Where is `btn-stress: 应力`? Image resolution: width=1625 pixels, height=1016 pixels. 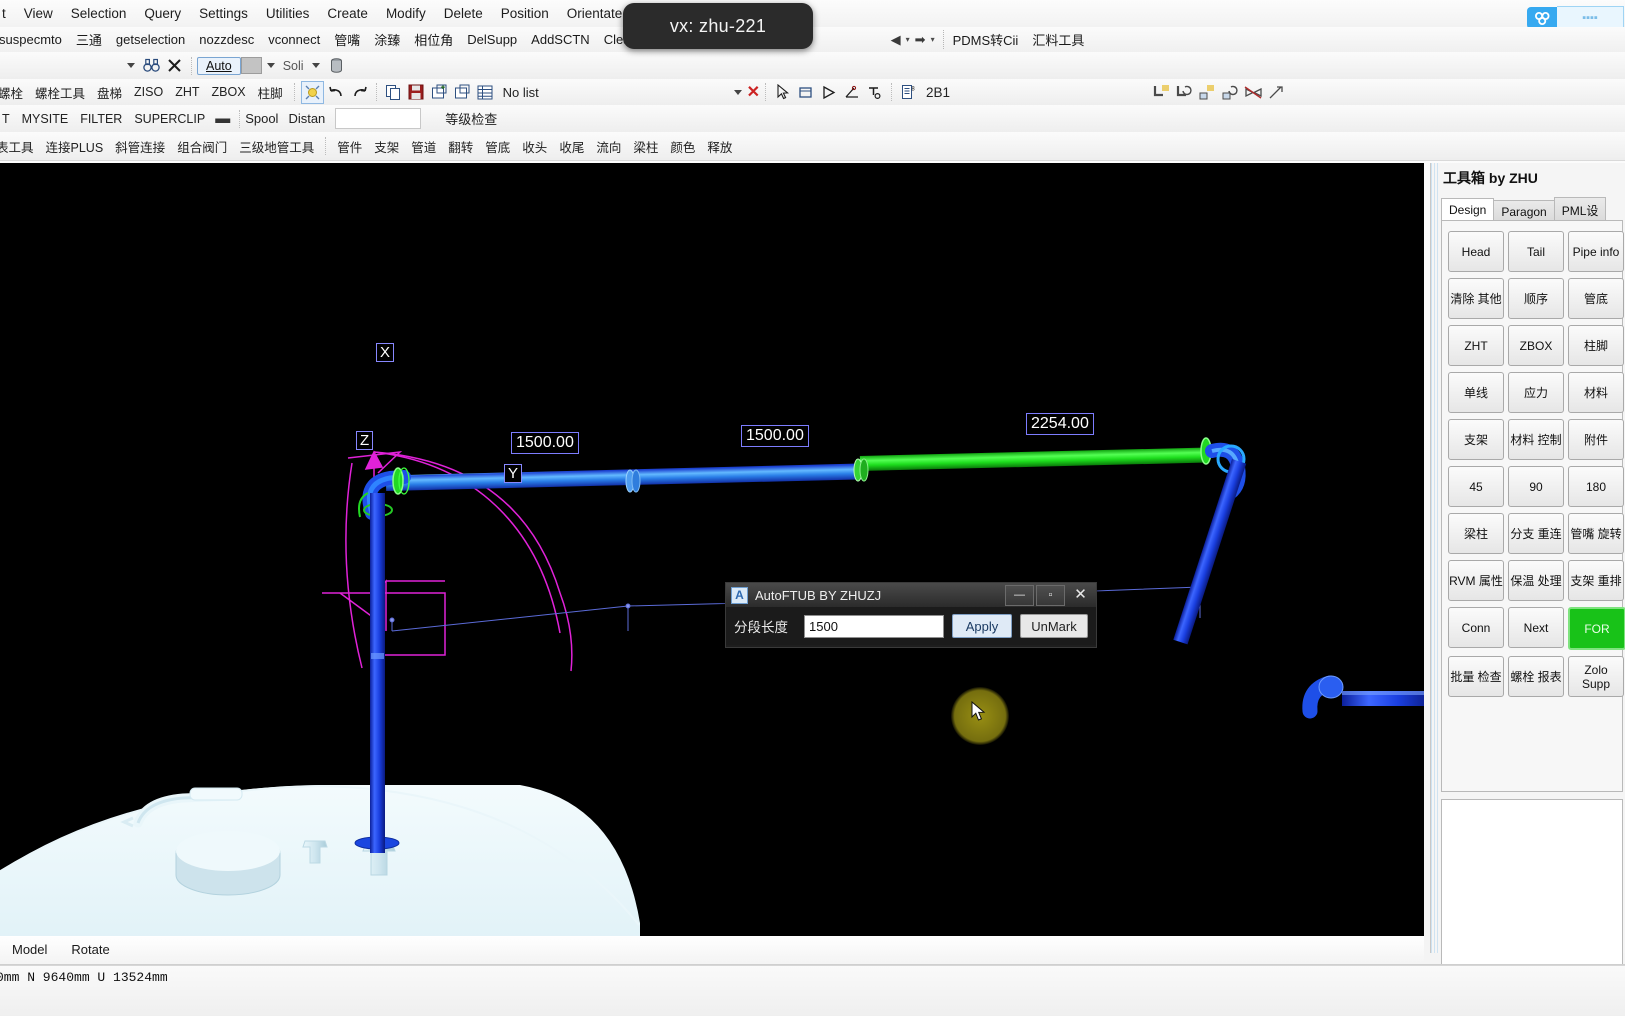 btn-stress: 应力 is located at coordinates (1536, 392).